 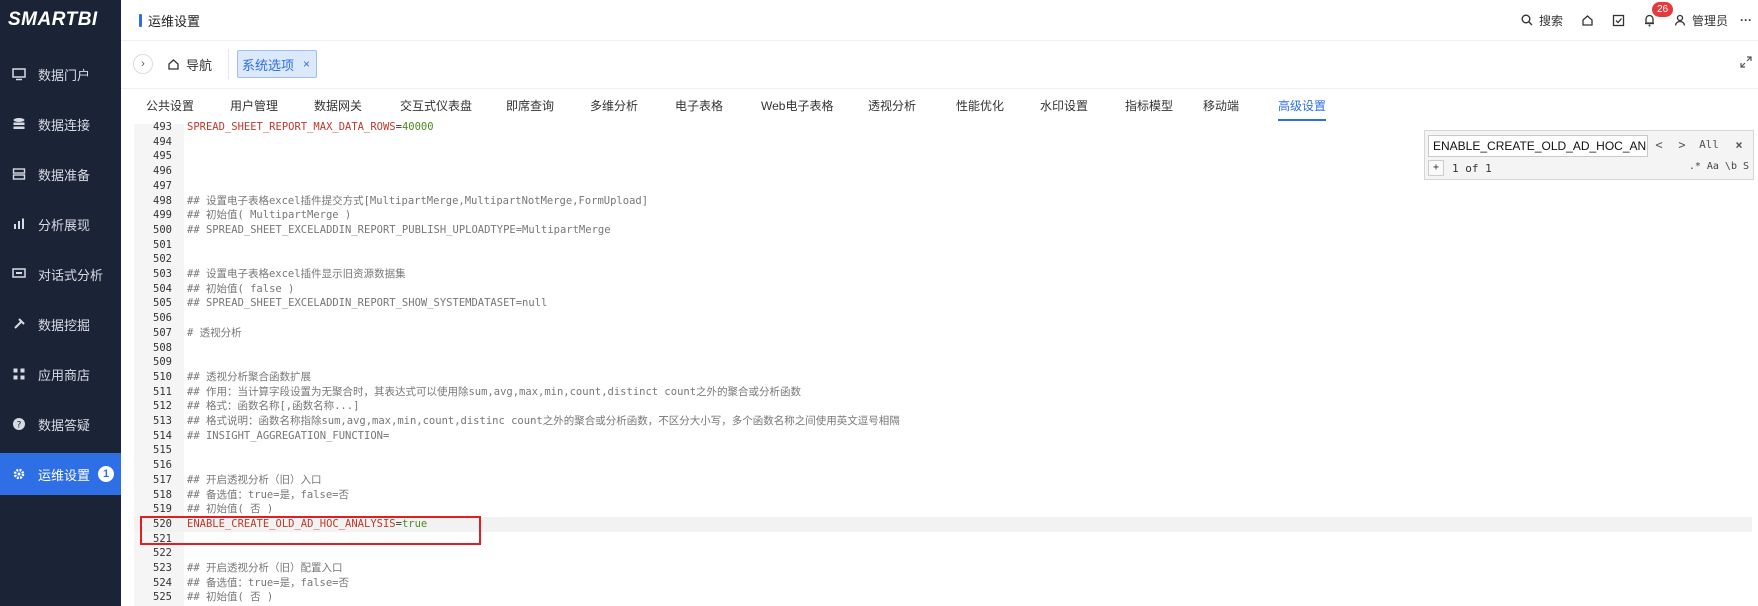 I want to click on sidebar-item-label: 应用商店, so click(x=64, y=375).